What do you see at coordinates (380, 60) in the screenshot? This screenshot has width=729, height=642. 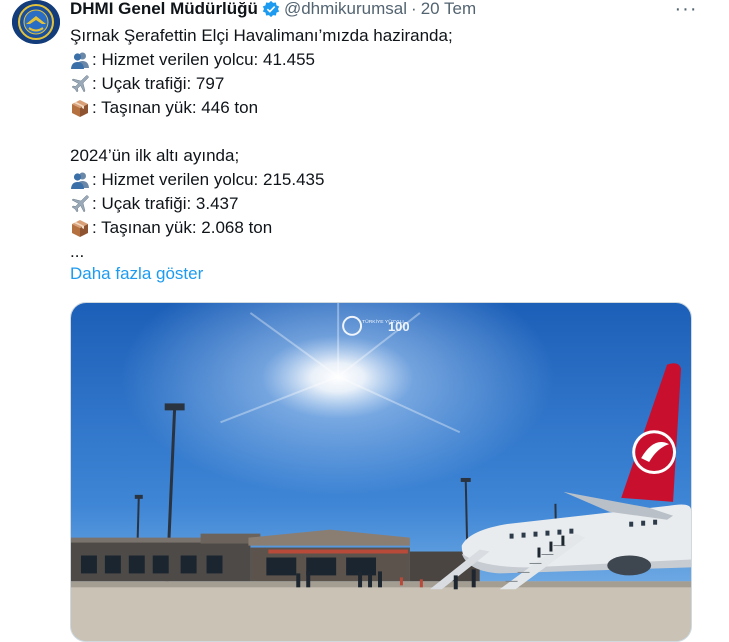 I see `june-passengers-line: : Hizmet verilen yolcu: 41.455` at bounding box center [380, 60].